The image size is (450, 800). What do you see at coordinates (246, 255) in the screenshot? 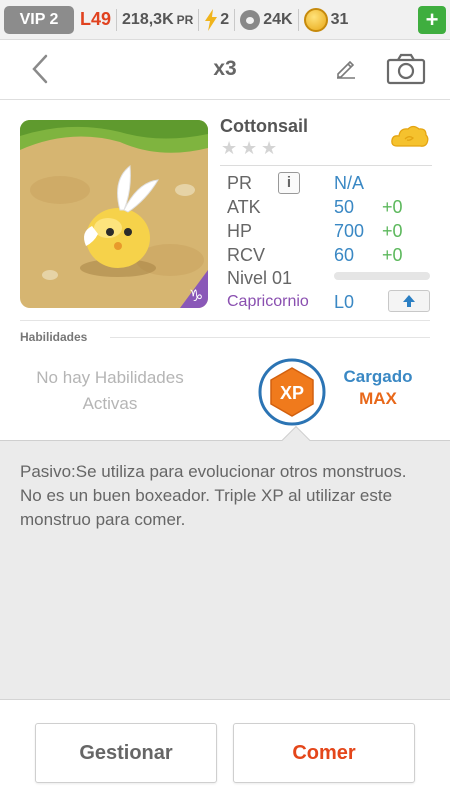
I see `rcv-label: RCV` at bounding box center [246, 255].